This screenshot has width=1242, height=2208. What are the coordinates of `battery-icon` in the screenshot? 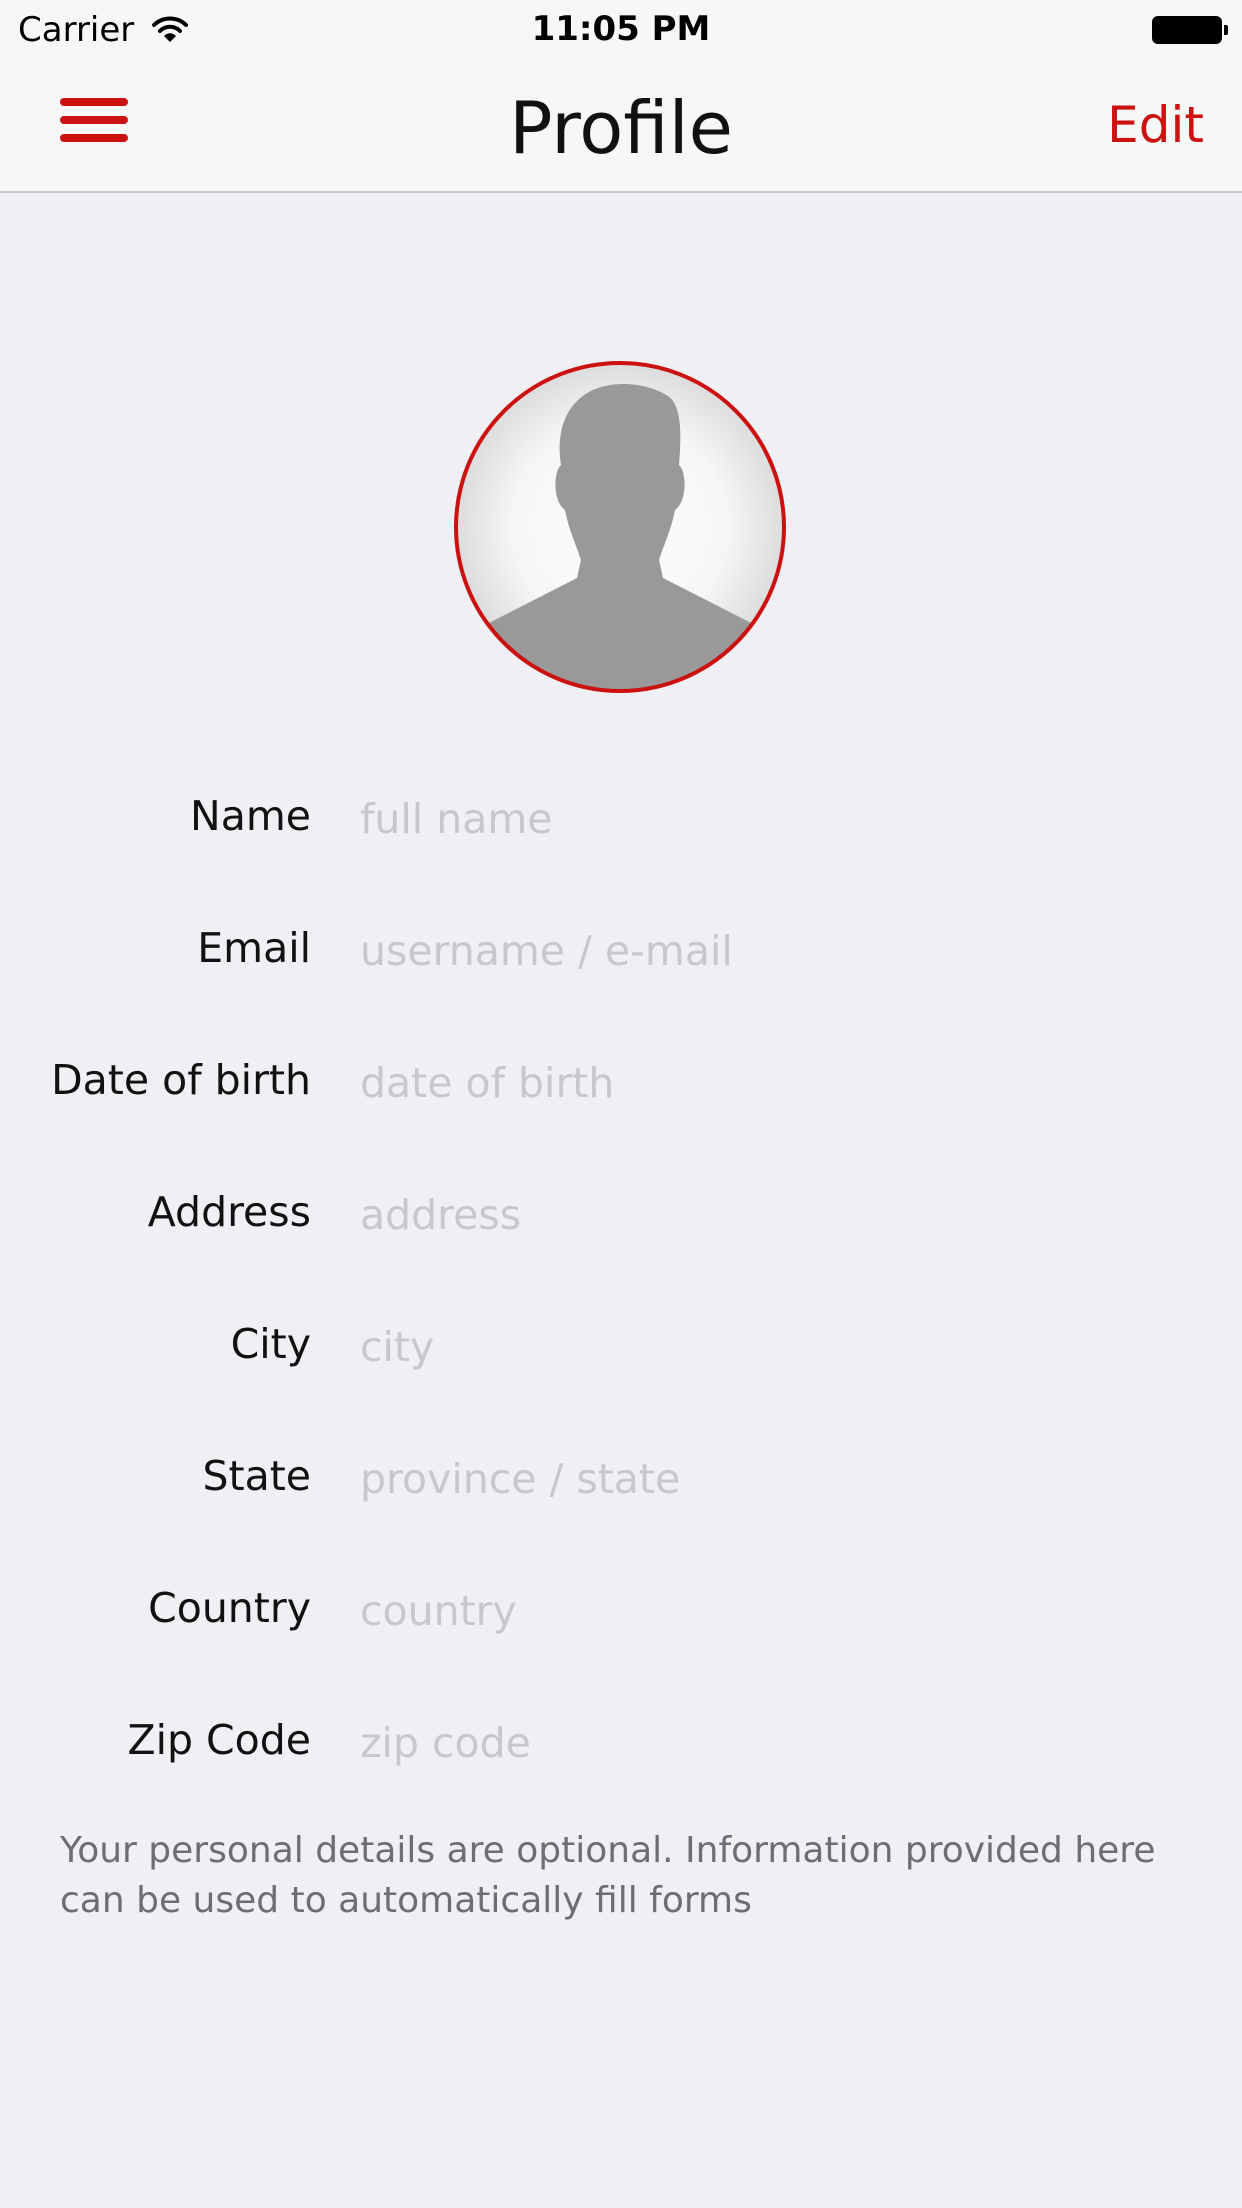 It's located at (1190, 30).